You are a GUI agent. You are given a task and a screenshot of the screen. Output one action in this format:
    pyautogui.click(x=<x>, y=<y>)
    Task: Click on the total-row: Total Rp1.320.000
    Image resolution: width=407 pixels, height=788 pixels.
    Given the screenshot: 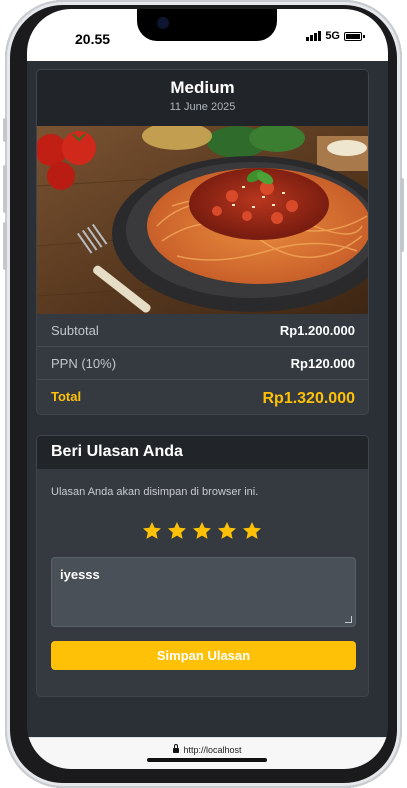 What is the action you would take?
    pyautogui.click(x=202, y=397)
    